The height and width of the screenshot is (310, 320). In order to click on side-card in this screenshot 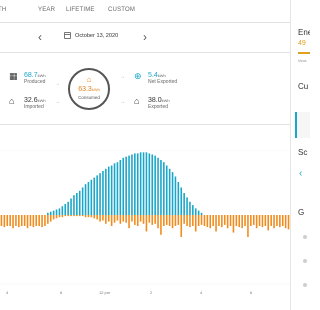, I will do `click(302, 125)`.